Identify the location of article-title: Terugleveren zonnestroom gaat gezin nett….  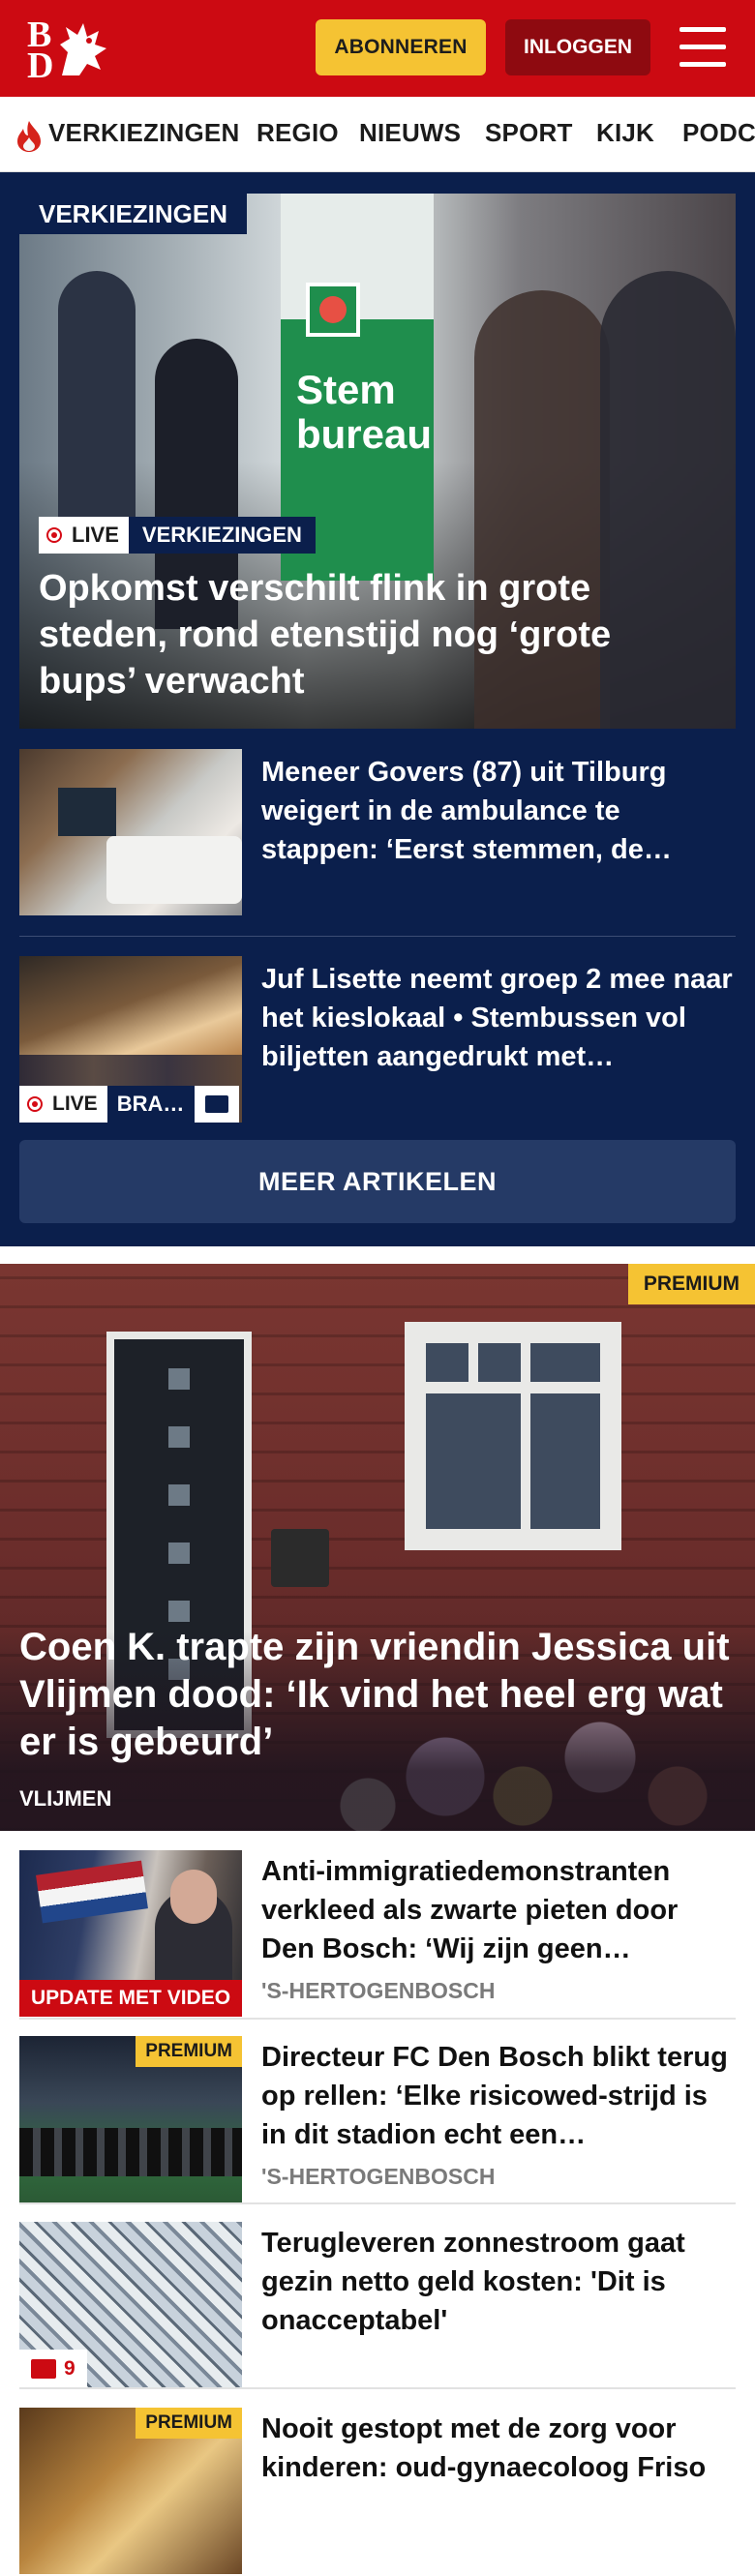
(498, 2282).